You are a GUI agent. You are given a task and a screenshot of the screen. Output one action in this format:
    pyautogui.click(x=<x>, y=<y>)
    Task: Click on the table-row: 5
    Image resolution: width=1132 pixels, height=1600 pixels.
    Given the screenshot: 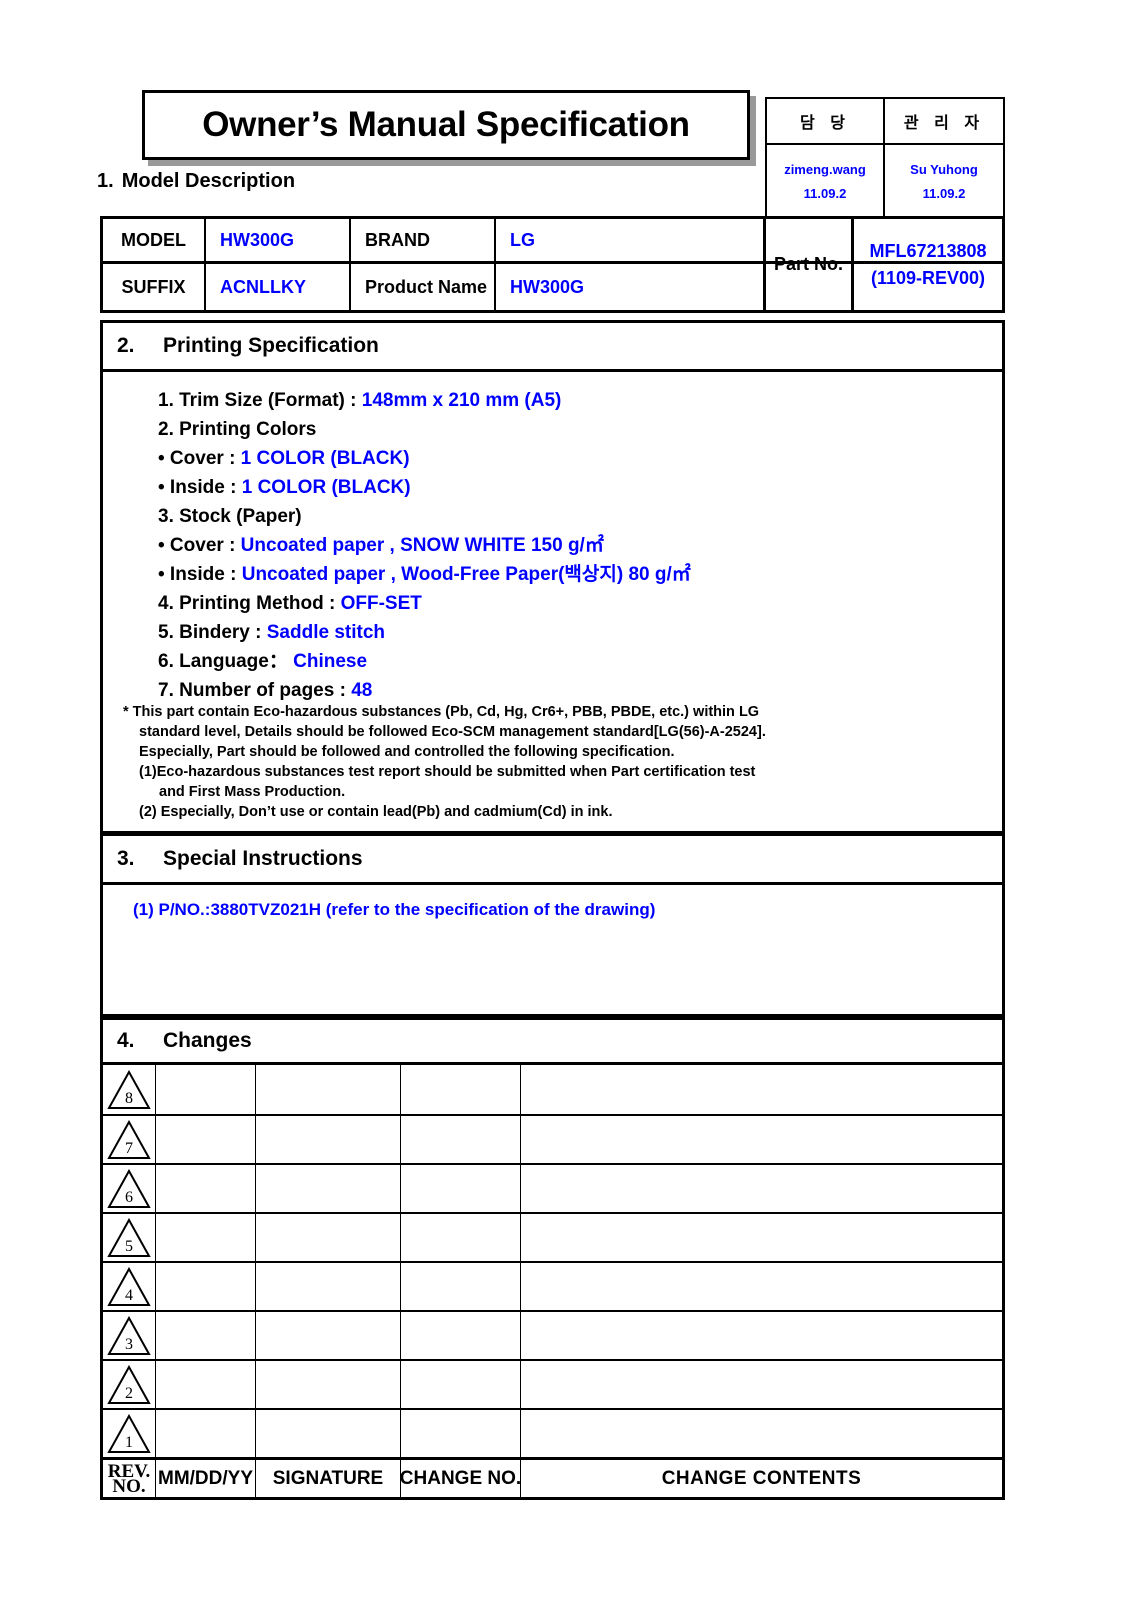 What is the action you would take?
    pyautogui.click(x=552, y=1236)
    